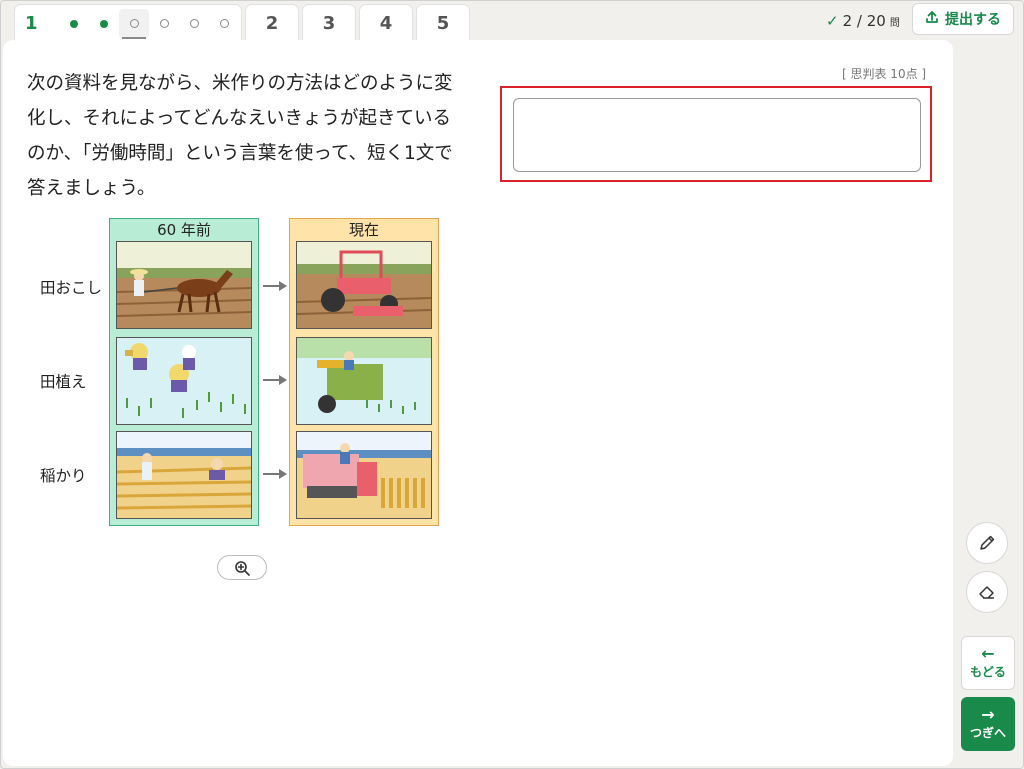 Image resolution: width=1024 pixels, height=769 pixels. Describe the element at coordinates (363, 230) in the screenshot. I see `now-header: 現在` at that location.